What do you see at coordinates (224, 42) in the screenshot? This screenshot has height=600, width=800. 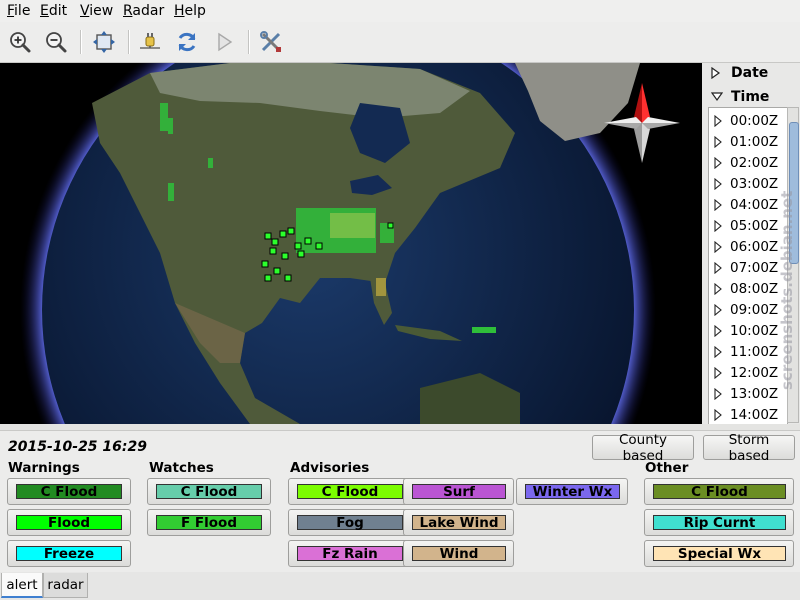 I see `play-button` at bounding box center [224, 42].